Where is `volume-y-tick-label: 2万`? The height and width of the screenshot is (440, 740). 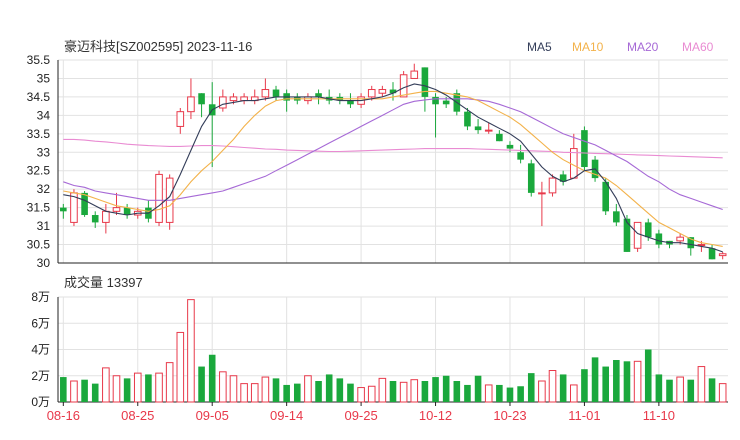
volume-y-tick-label: 2万 is located at coordinates (40, 376).